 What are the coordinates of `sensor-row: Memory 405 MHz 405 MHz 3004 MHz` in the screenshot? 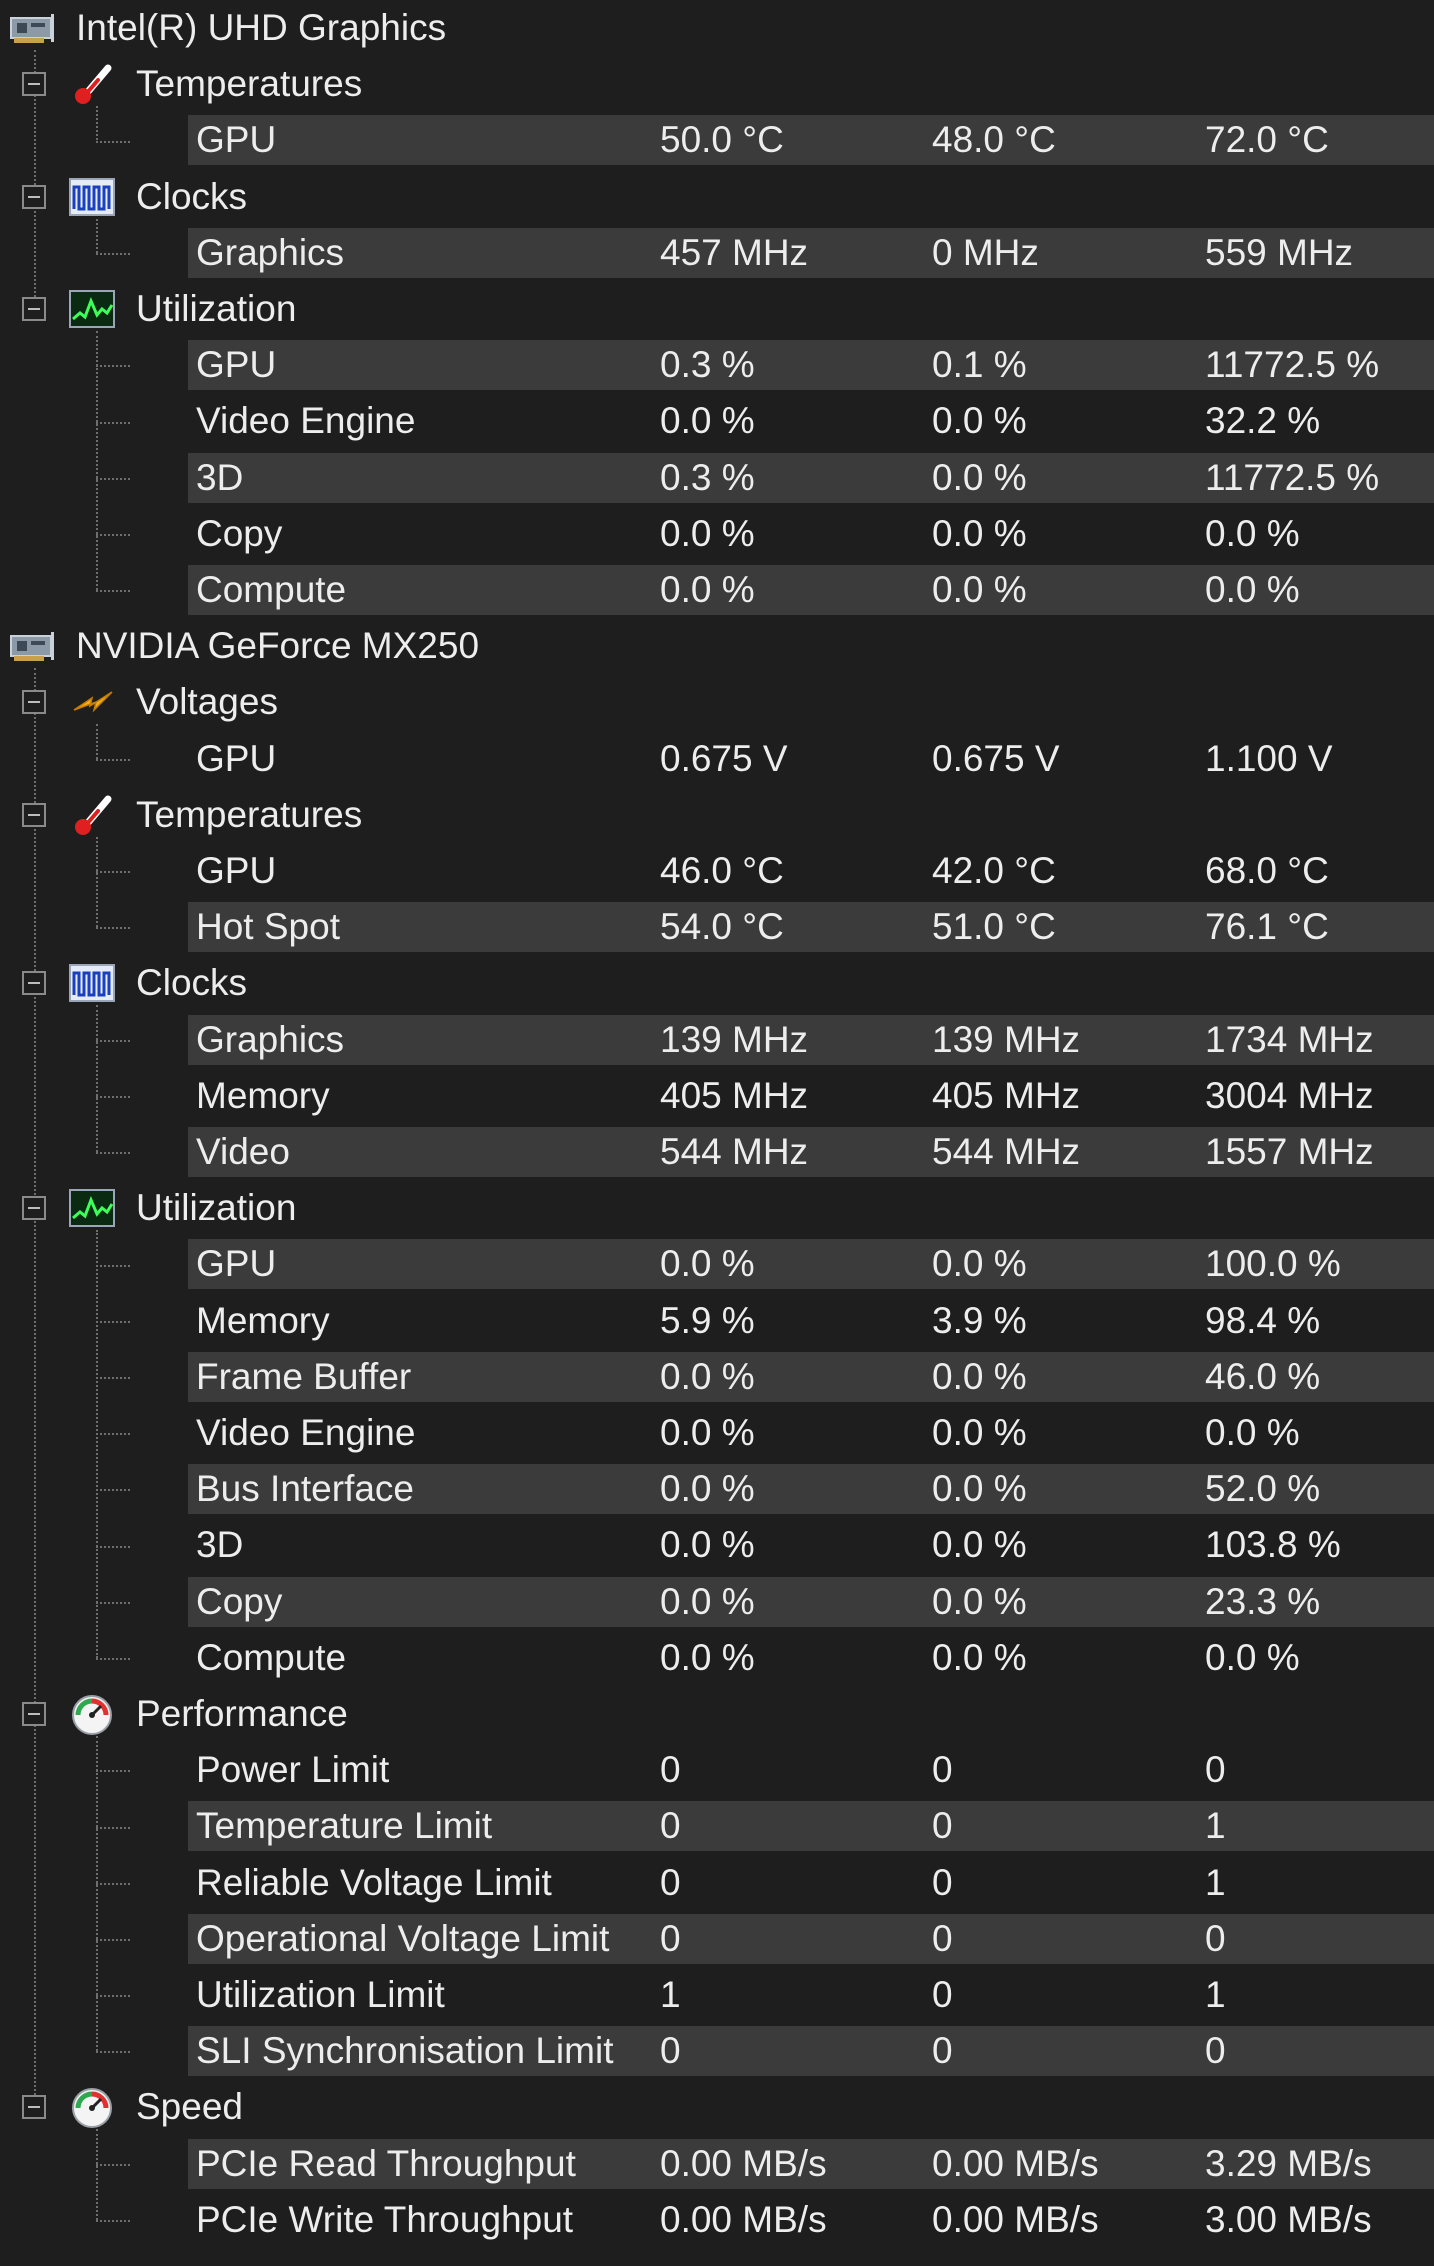 It's located at (717, 1096).